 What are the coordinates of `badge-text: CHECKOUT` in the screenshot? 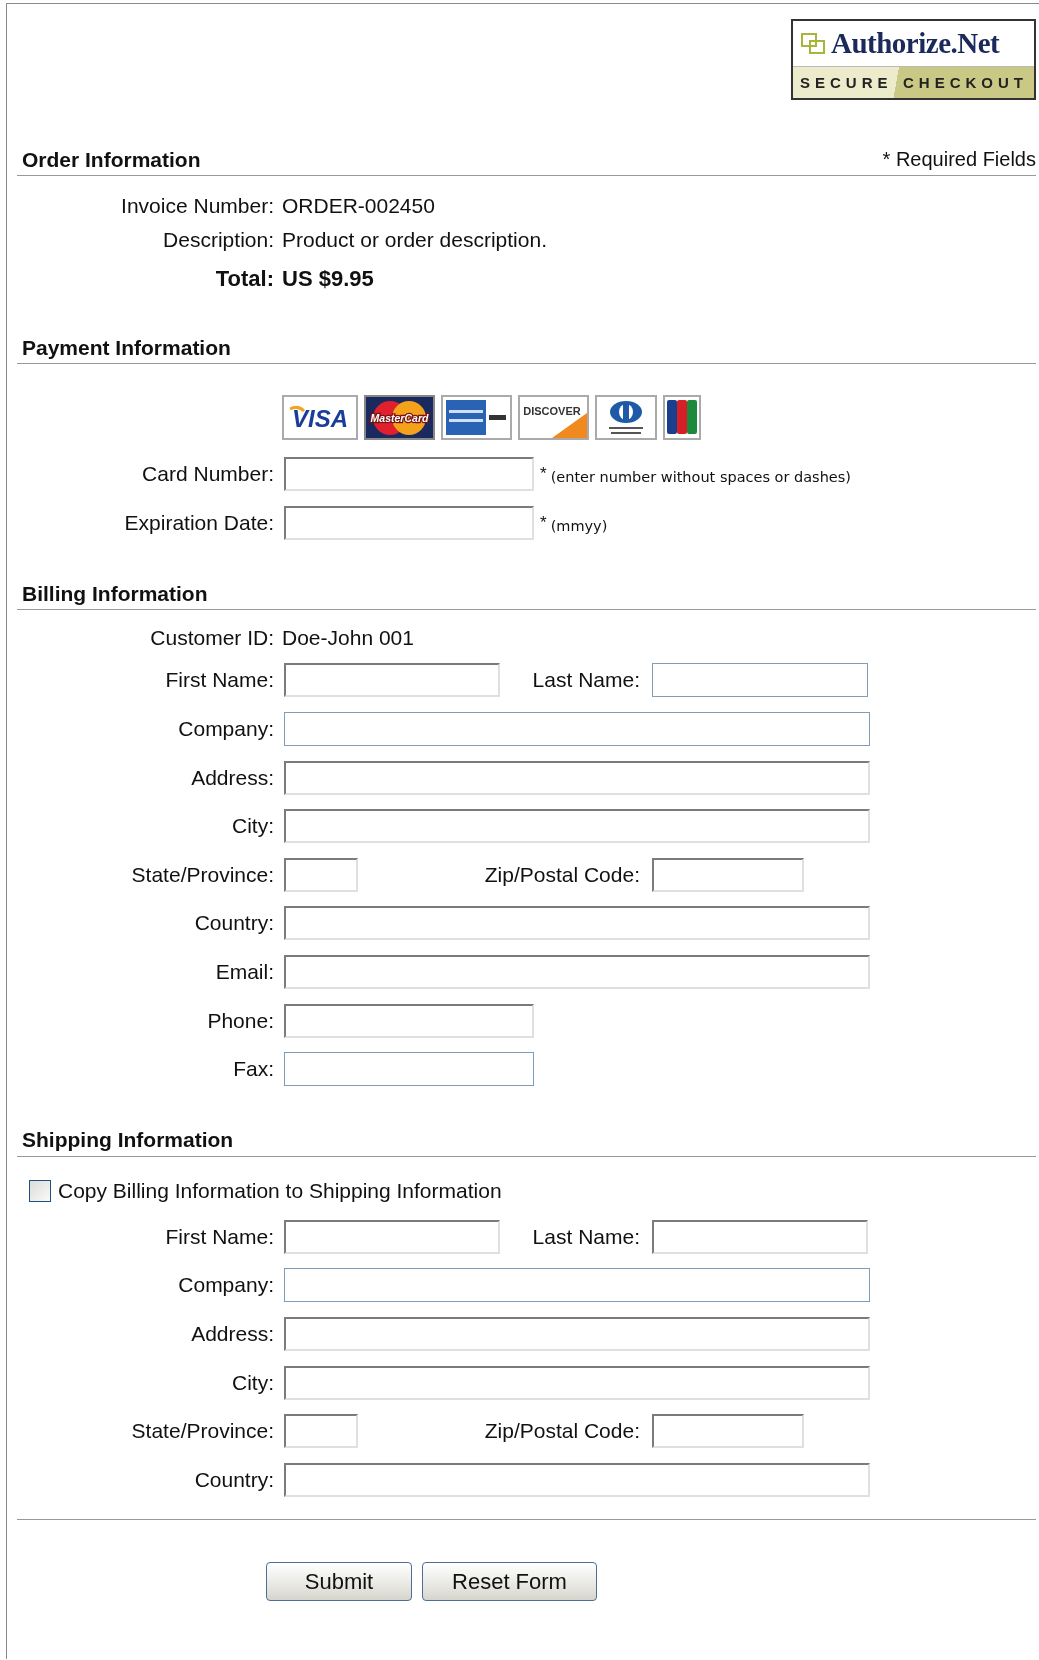 It's located at (965, 82).